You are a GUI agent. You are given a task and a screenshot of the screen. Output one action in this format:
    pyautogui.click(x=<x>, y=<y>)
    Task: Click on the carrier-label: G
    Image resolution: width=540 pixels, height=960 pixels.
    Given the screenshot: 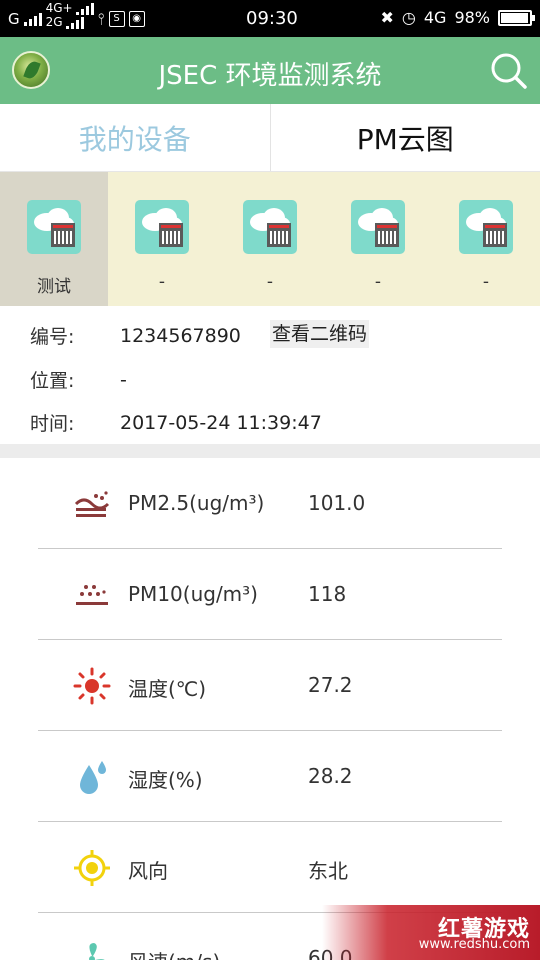 What is the action you would take?
    pyautogui.click(x=14, y=19)
    